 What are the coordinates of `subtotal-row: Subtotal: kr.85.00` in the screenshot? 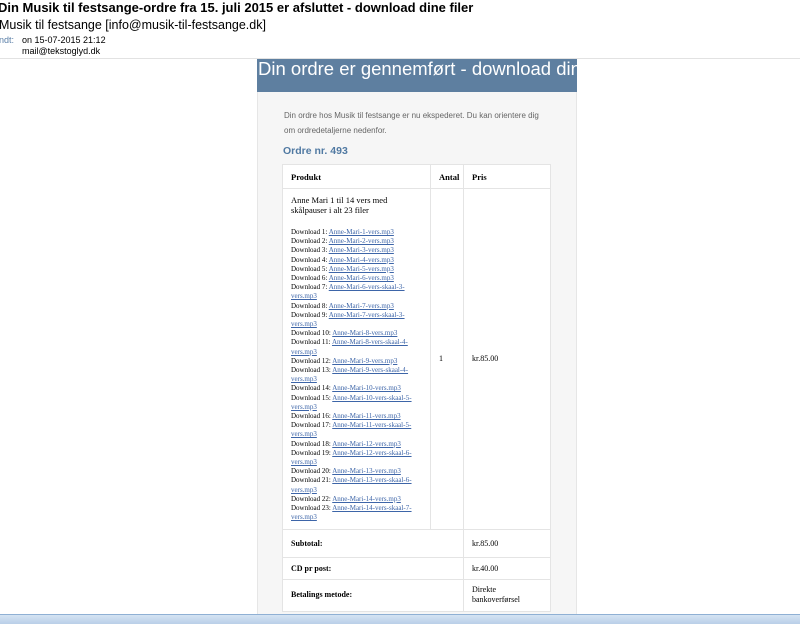 It's located at (416, 543).